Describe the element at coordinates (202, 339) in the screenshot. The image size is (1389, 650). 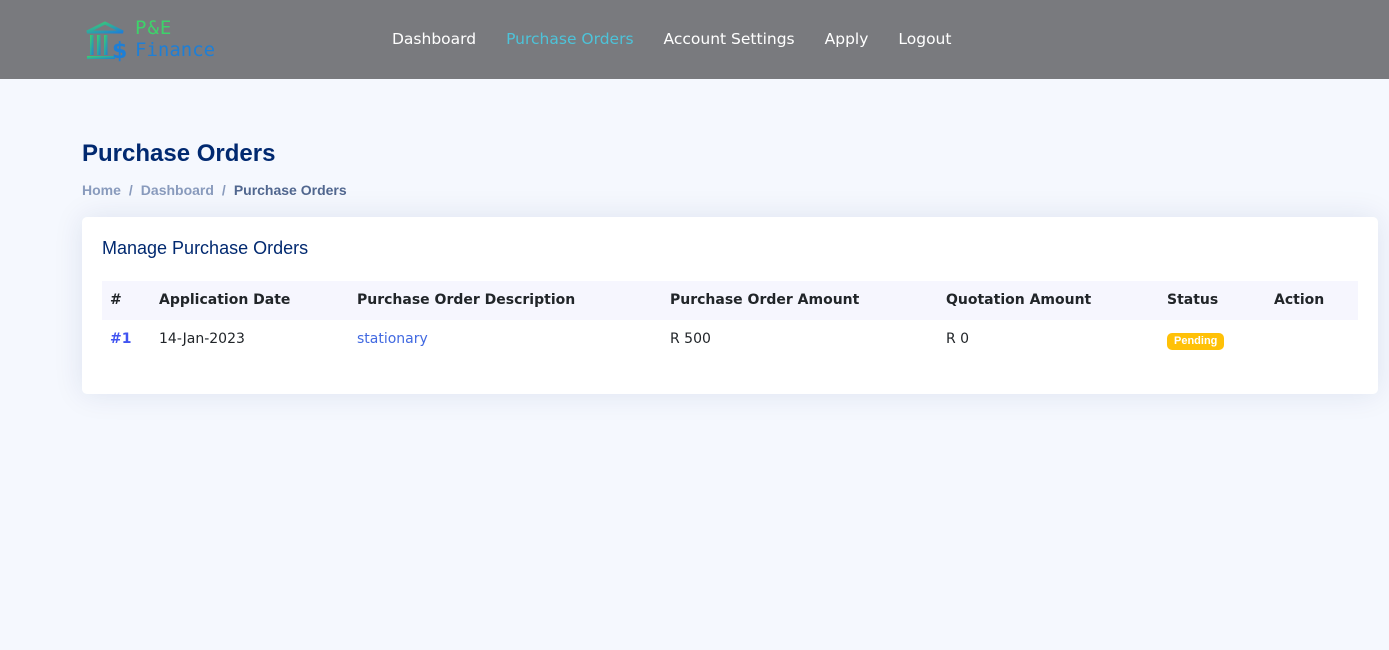
I see `application-date: 14-Jan-2023` at that location.